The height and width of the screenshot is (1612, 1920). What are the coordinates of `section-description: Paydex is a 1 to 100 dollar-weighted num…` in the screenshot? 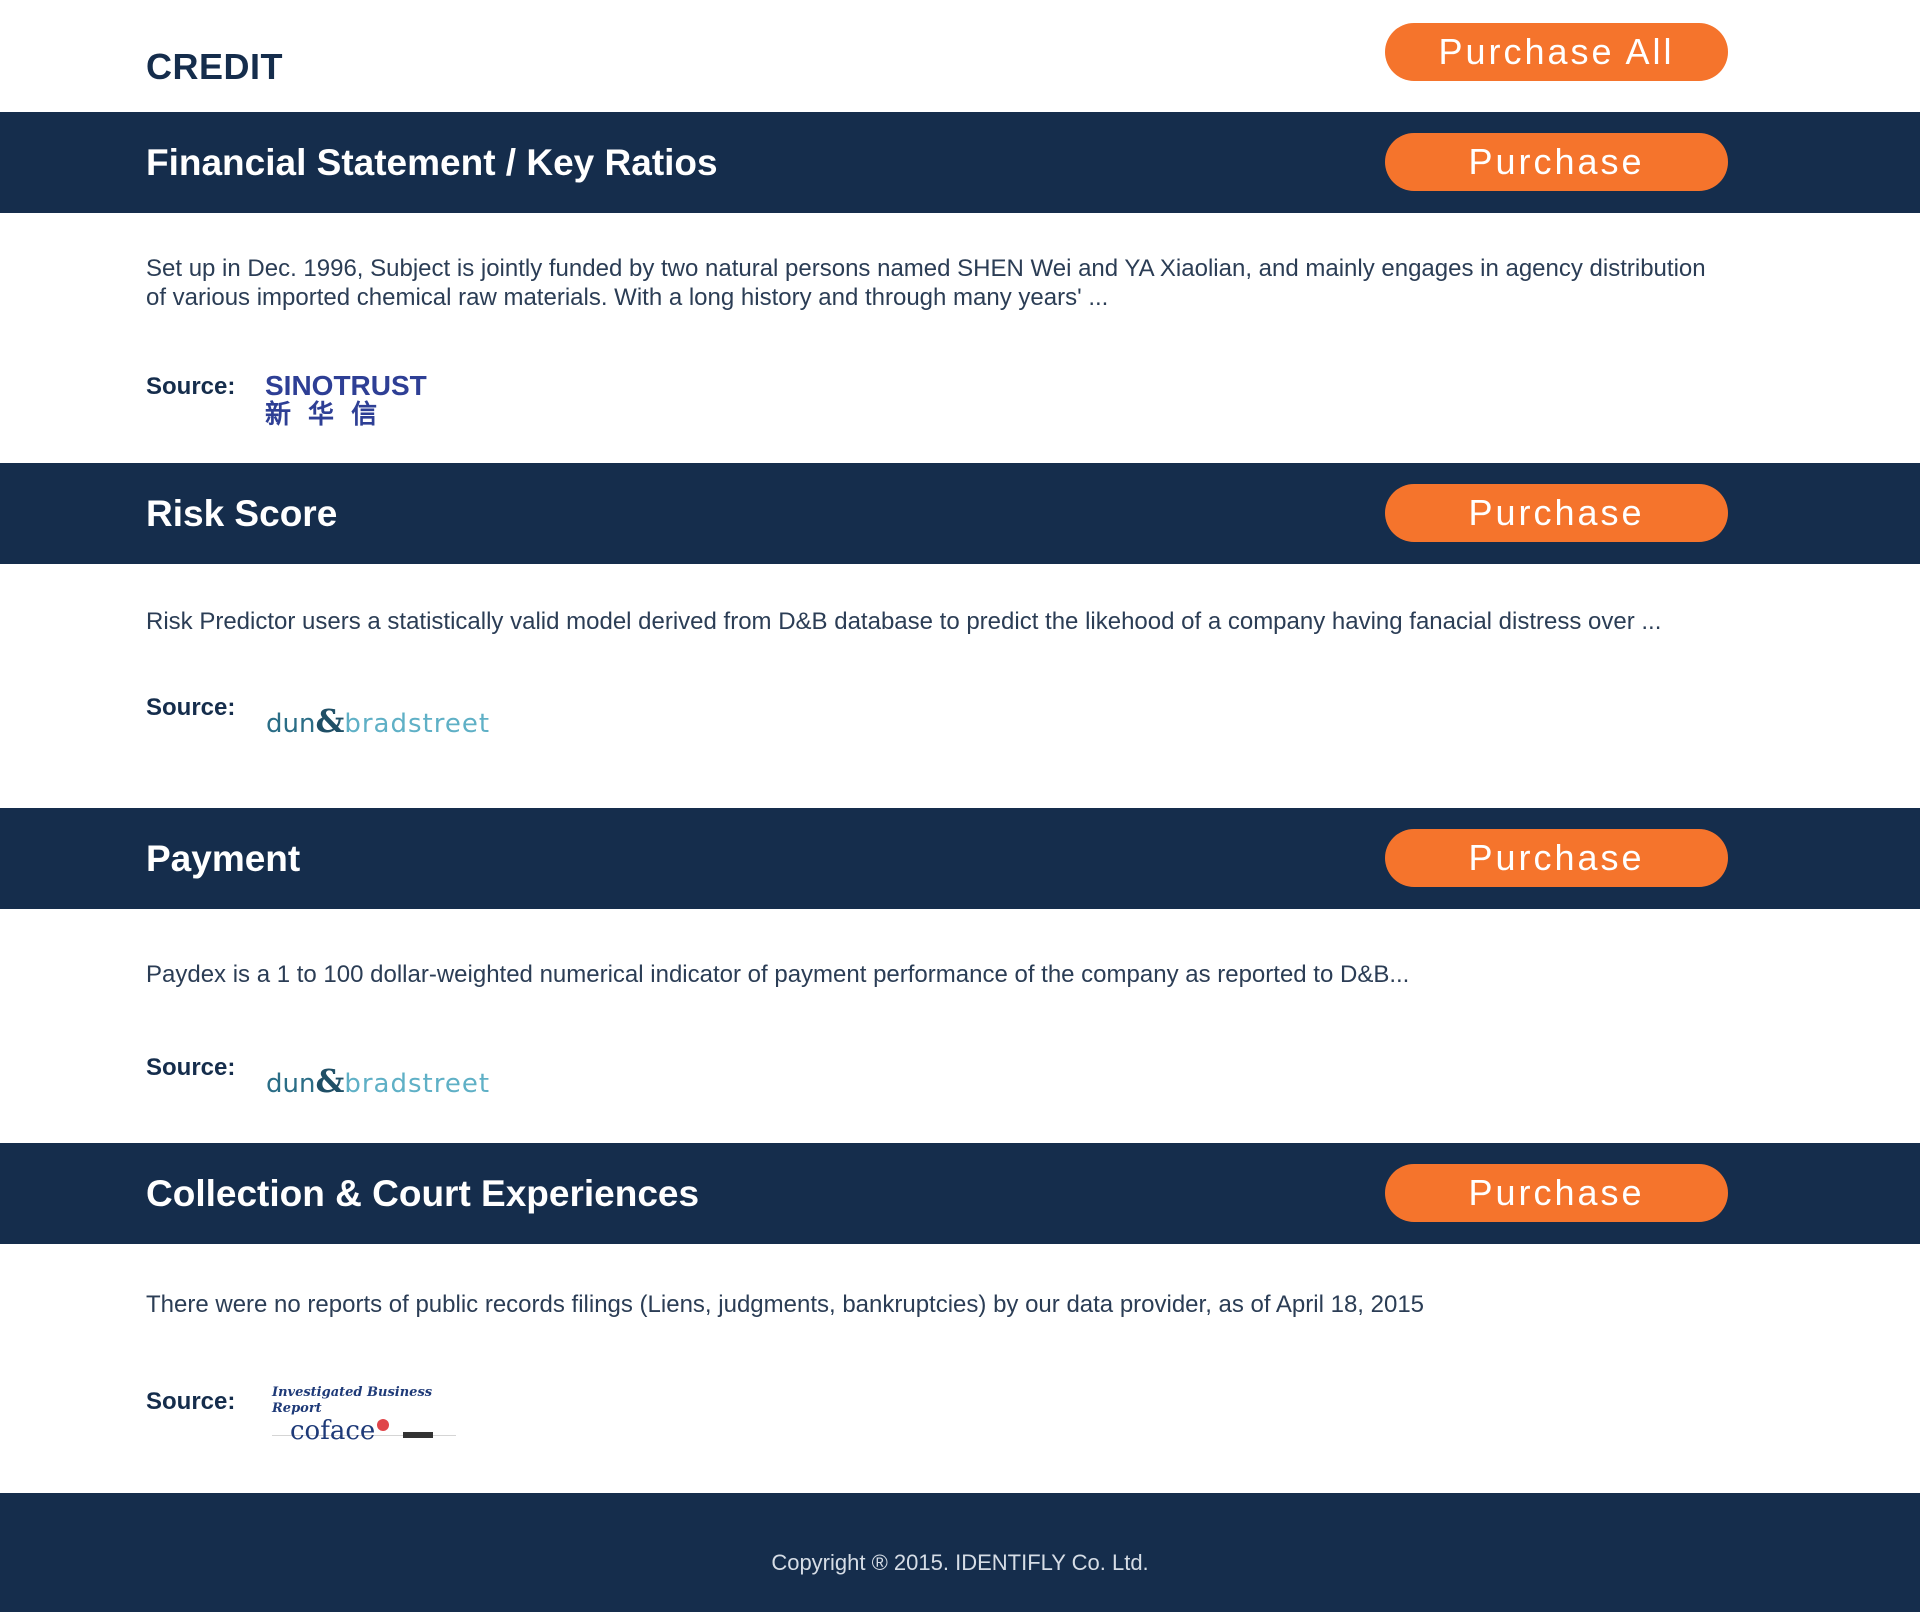 It's located at (778, 974).